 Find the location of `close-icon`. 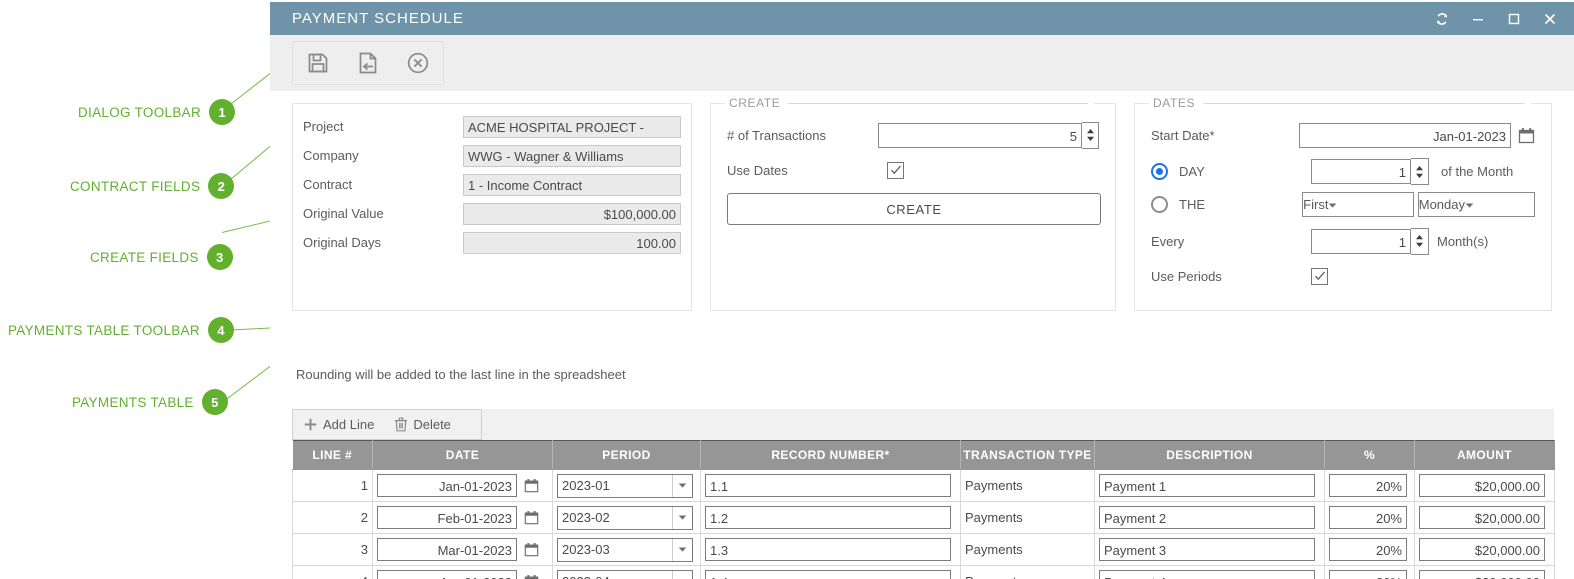

close-icon is located at coordinates (1550, 19).